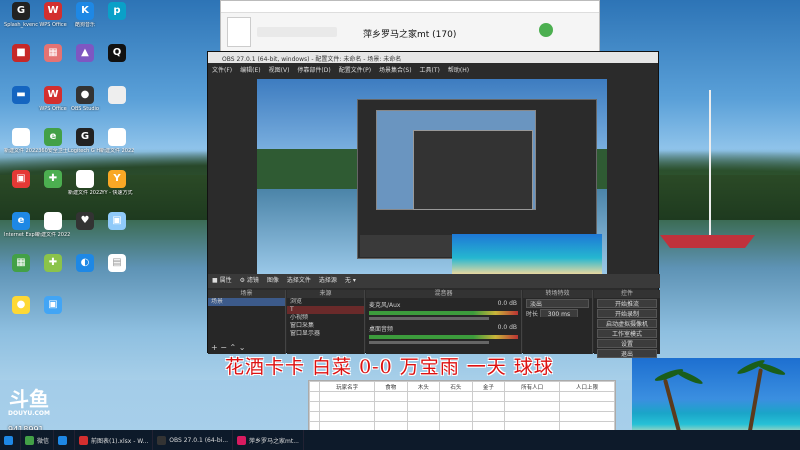 The height and width of the screenshot is (450, 800). Describe the element at coordinates (313, 70) in the screenshot. I see `obs-menu-item: 停靠部件(D)` at that location.